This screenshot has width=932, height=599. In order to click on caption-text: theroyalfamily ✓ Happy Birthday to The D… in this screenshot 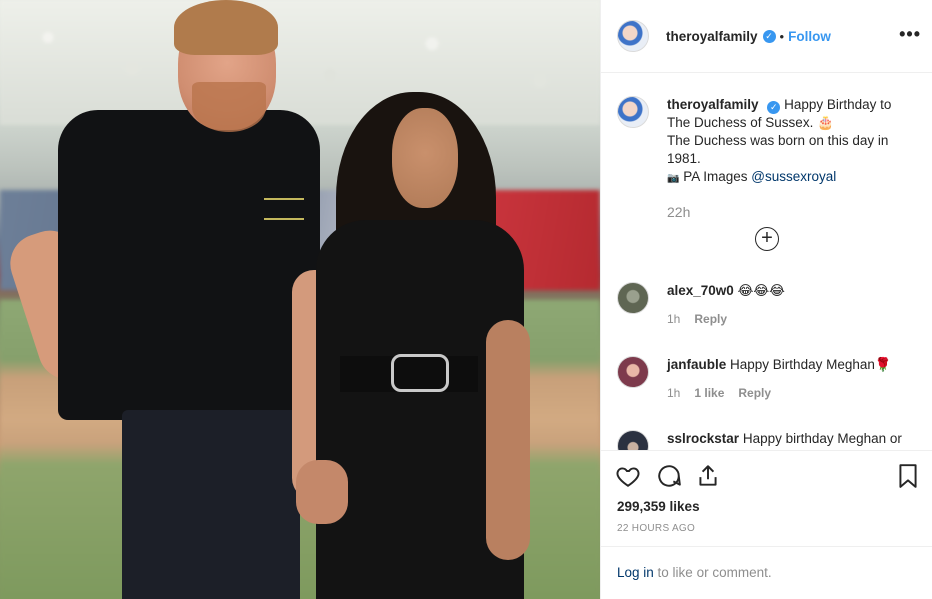, I will do `click(792, 142)`.